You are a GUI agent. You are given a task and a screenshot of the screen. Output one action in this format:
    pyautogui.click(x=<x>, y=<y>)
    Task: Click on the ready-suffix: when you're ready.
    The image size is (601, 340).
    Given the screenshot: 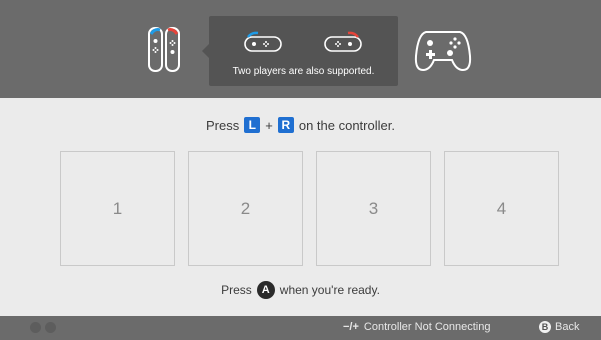 What is the action you would take?
    pyautogui.click(x=329, y=290)
    